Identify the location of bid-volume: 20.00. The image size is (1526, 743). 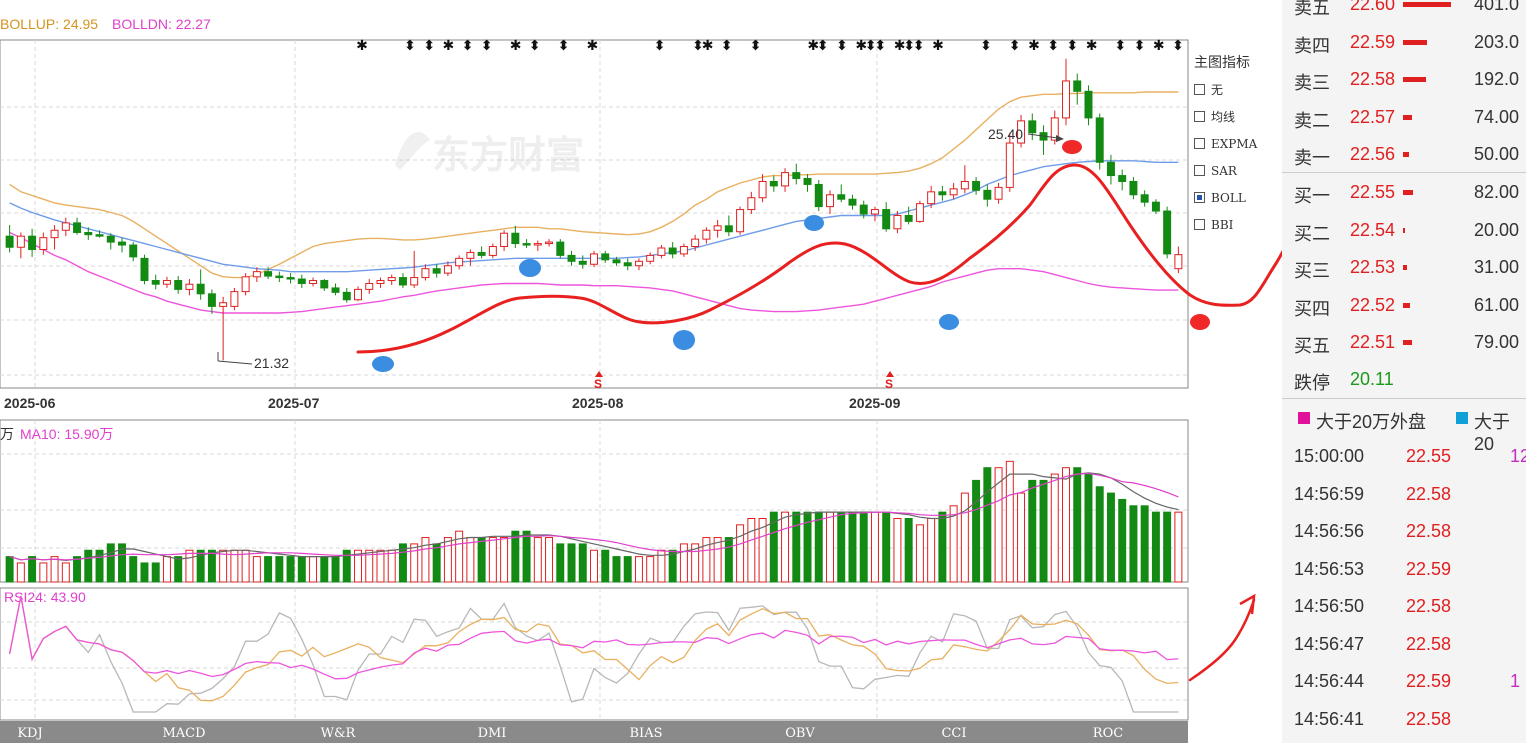
(1497, 229).